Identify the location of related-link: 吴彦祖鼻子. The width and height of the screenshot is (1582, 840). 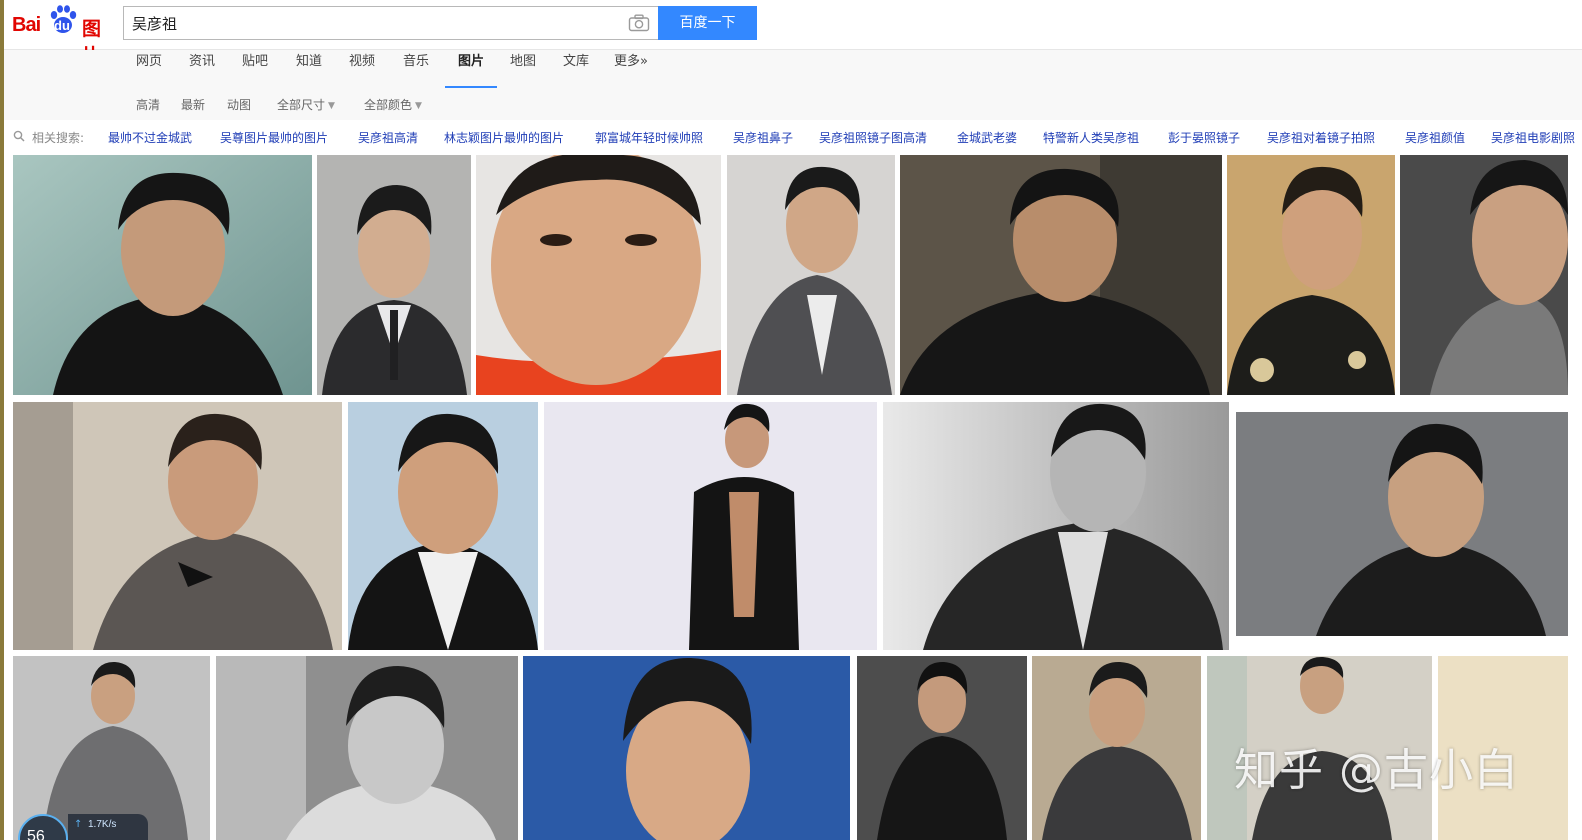
(763, 137).